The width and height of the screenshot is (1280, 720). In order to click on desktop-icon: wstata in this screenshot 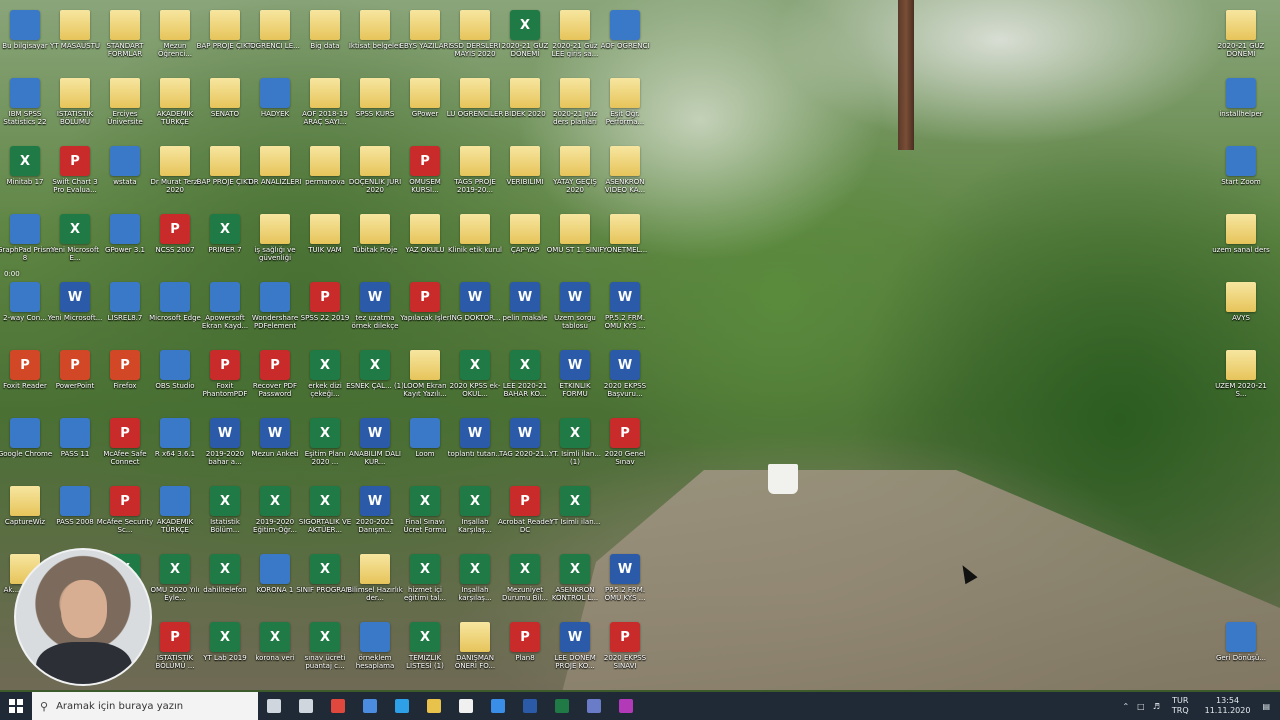, I will do `click(125, 175)`.